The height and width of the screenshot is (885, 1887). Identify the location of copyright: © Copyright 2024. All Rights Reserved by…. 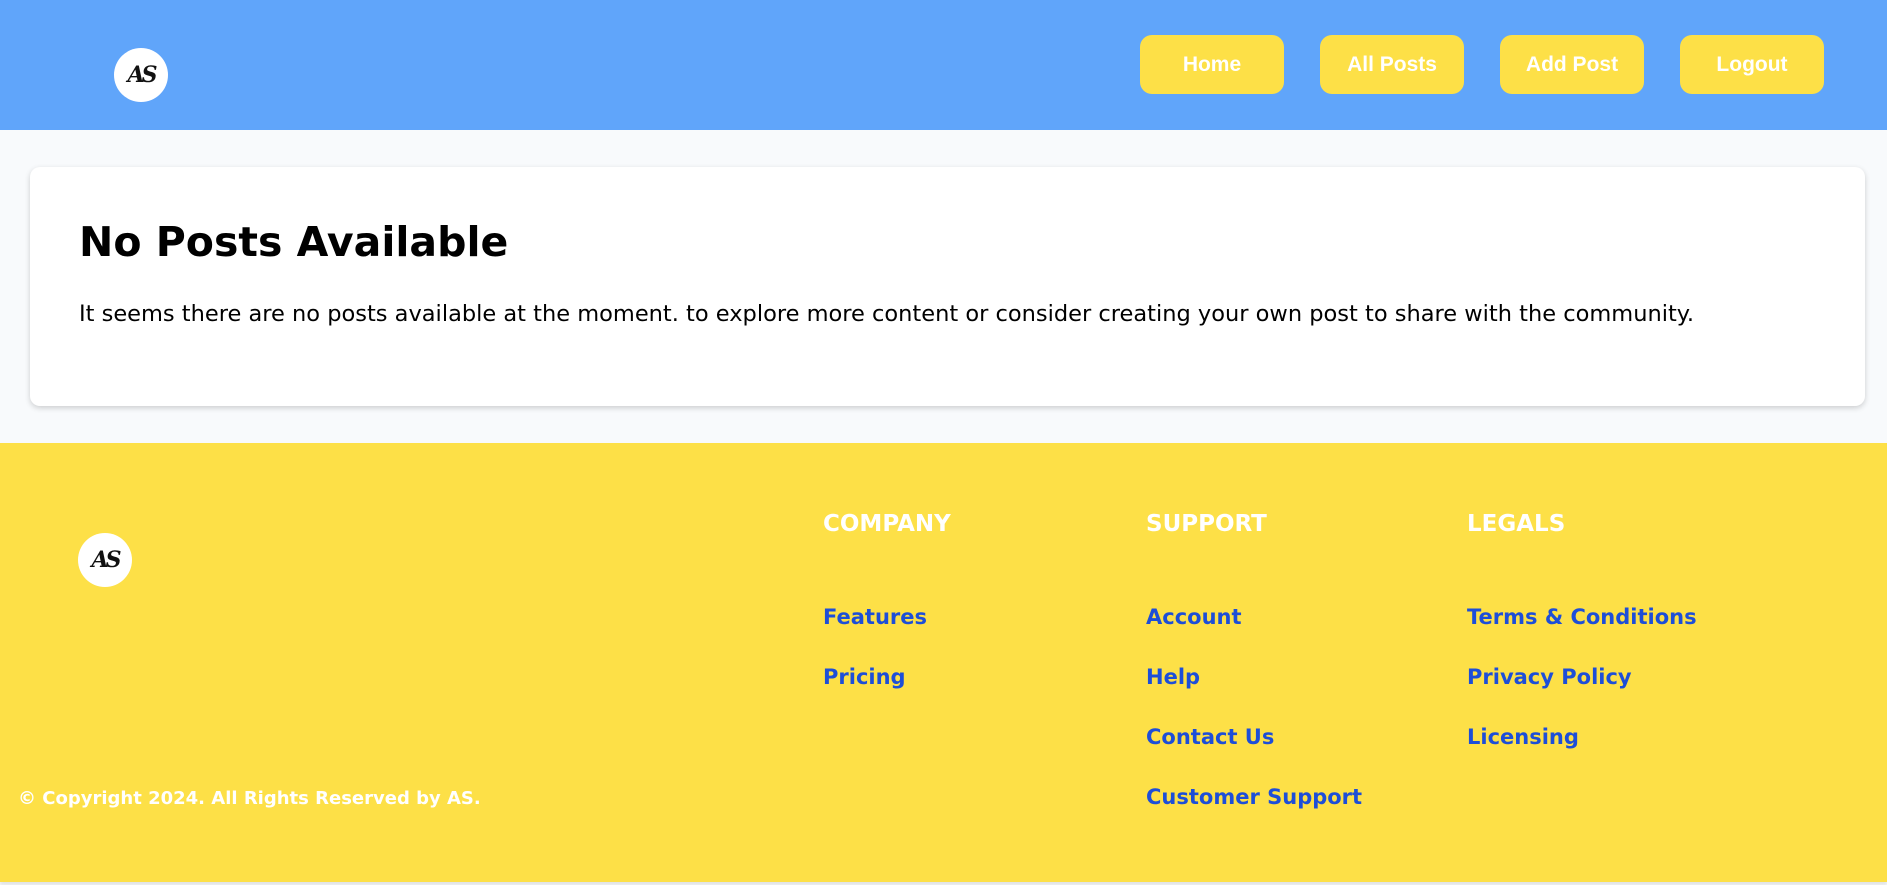
(249, 798).